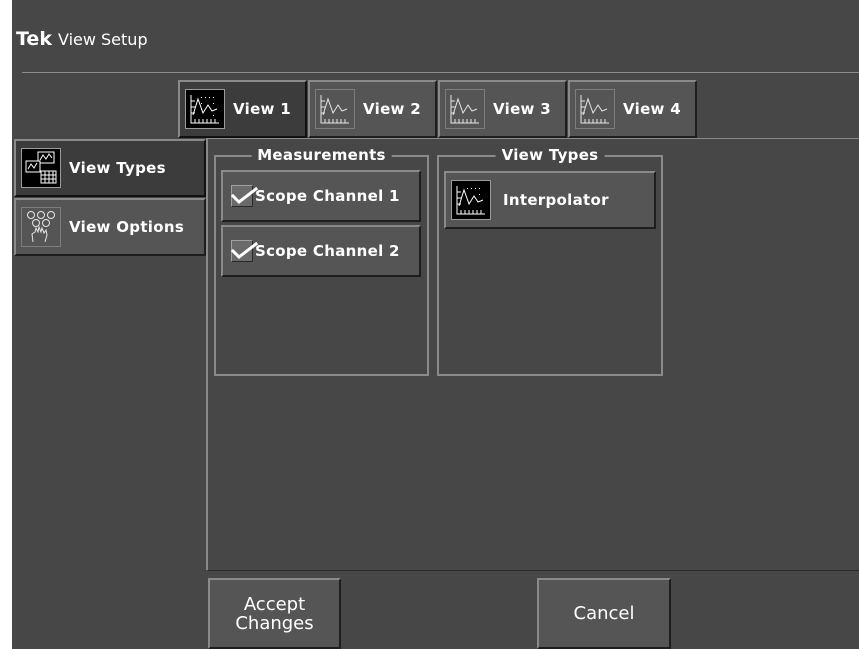  What do you see at coordinates (274, 613) in the screenshot?
I see `accept-changes-button: Accept Changes` at bounding box center [274, 613].